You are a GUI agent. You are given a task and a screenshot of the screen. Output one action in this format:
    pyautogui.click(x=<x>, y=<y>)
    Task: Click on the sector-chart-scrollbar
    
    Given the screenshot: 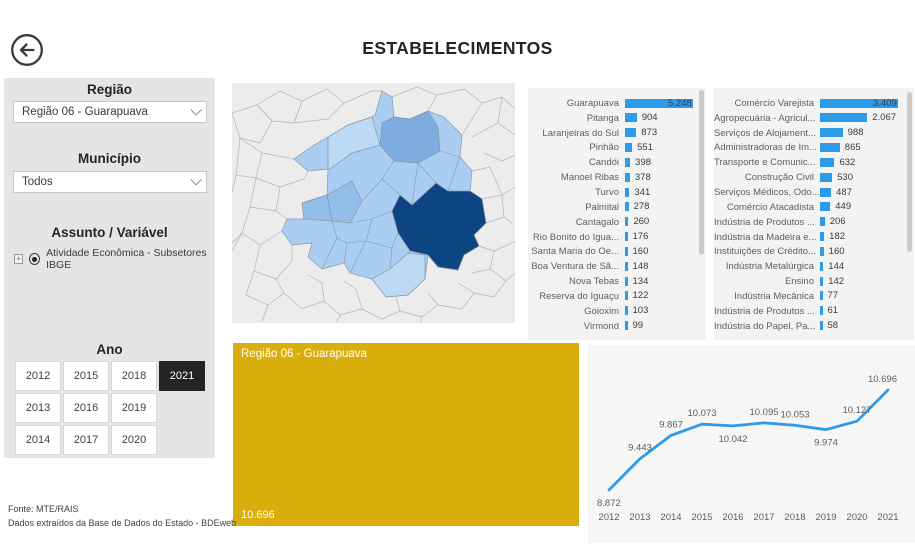 What is the action you would take?
    pyautogui.click(x=909, y=172)
    